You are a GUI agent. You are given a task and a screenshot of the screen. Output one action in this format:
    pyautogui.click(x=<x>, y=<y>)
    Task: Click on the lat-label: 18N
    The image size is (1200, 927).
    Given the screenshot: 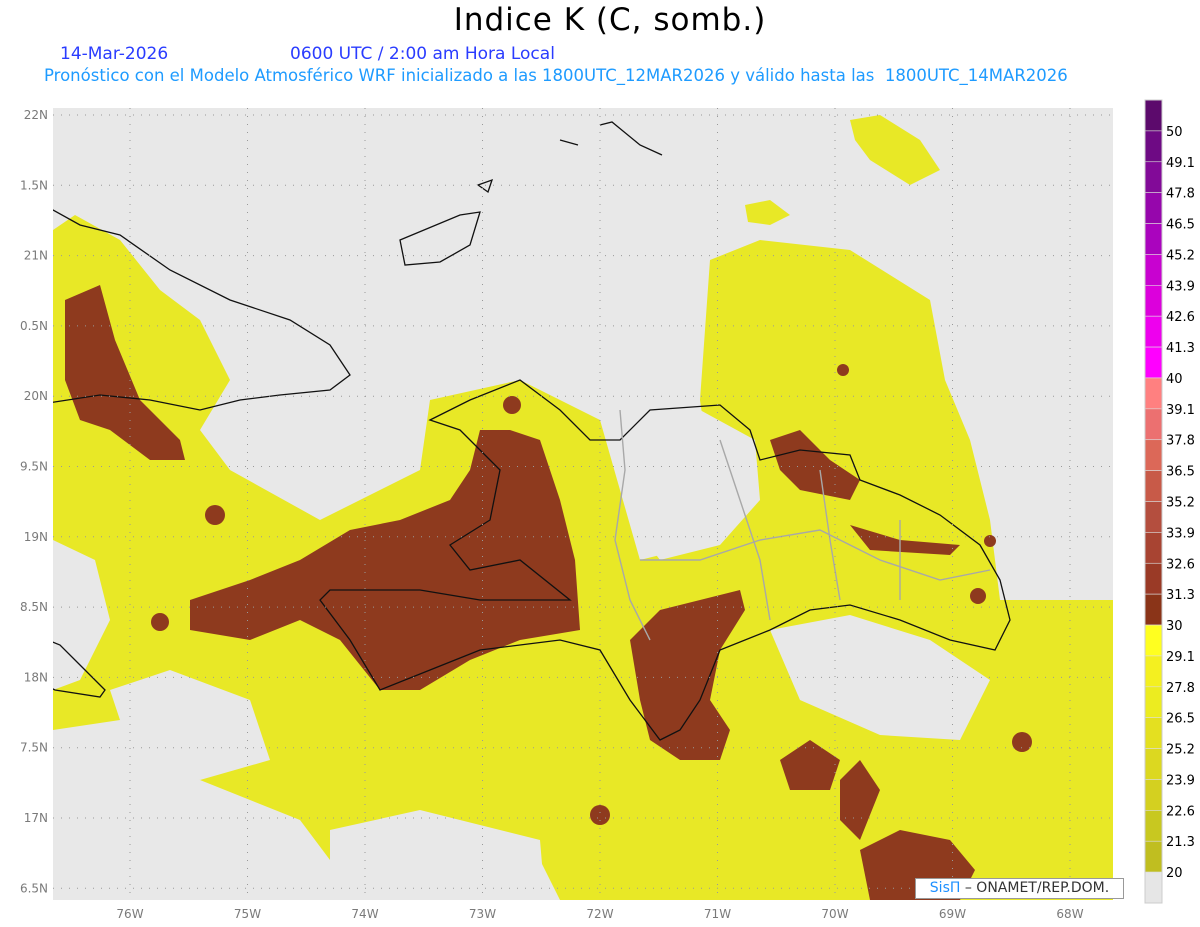 What is the action you would take?
    pyautogui.click(x=36, y=677)
    